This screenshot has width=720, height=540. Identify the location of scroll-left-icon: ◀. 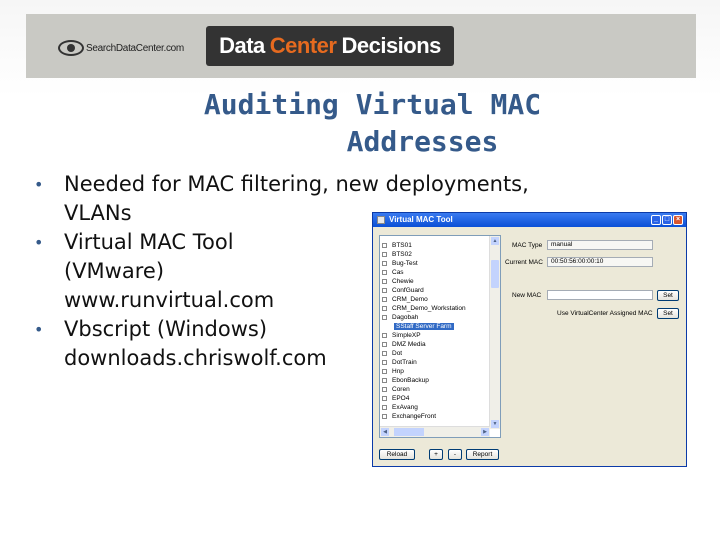
(385, 432).